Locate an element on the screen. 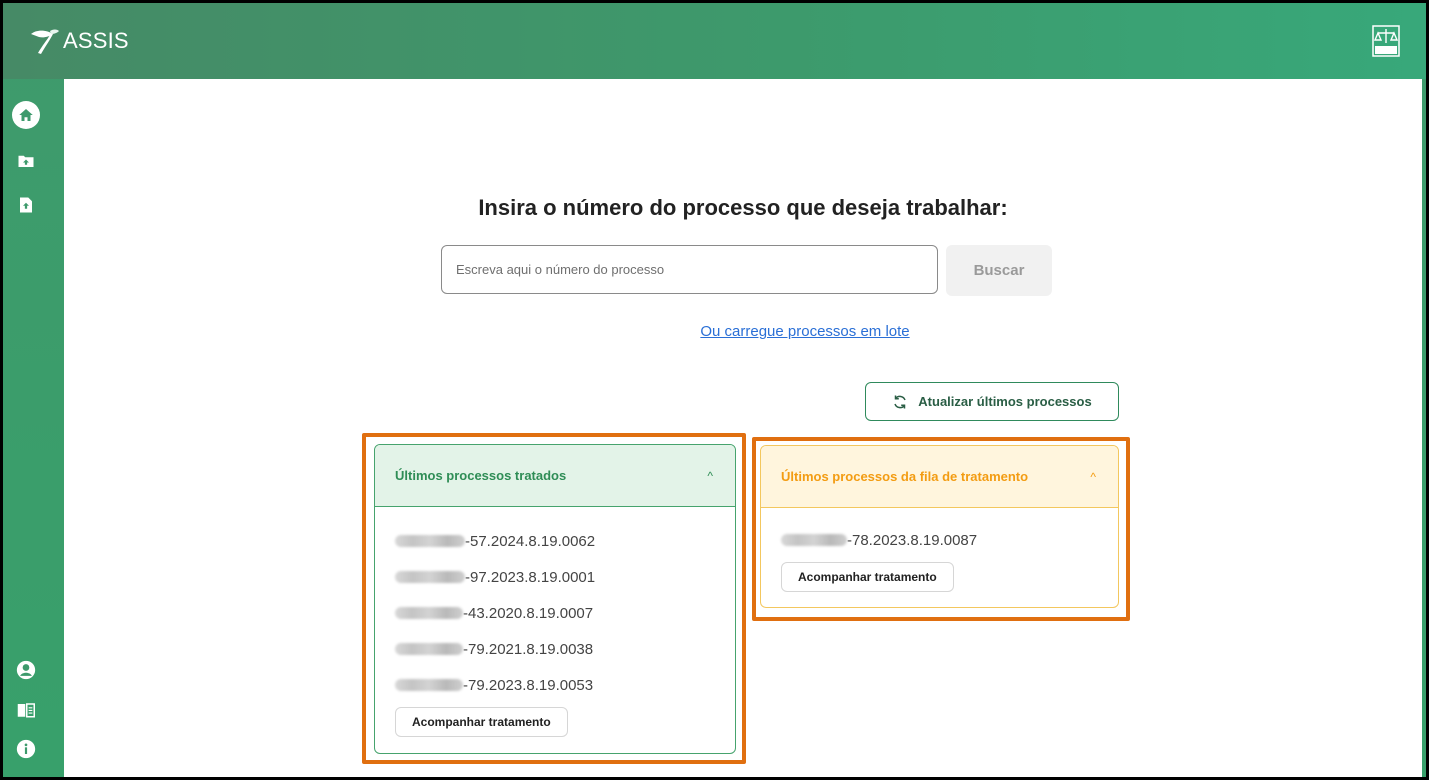 The image size is (1429, 780). user-icon is located at coordinates (26, 670).